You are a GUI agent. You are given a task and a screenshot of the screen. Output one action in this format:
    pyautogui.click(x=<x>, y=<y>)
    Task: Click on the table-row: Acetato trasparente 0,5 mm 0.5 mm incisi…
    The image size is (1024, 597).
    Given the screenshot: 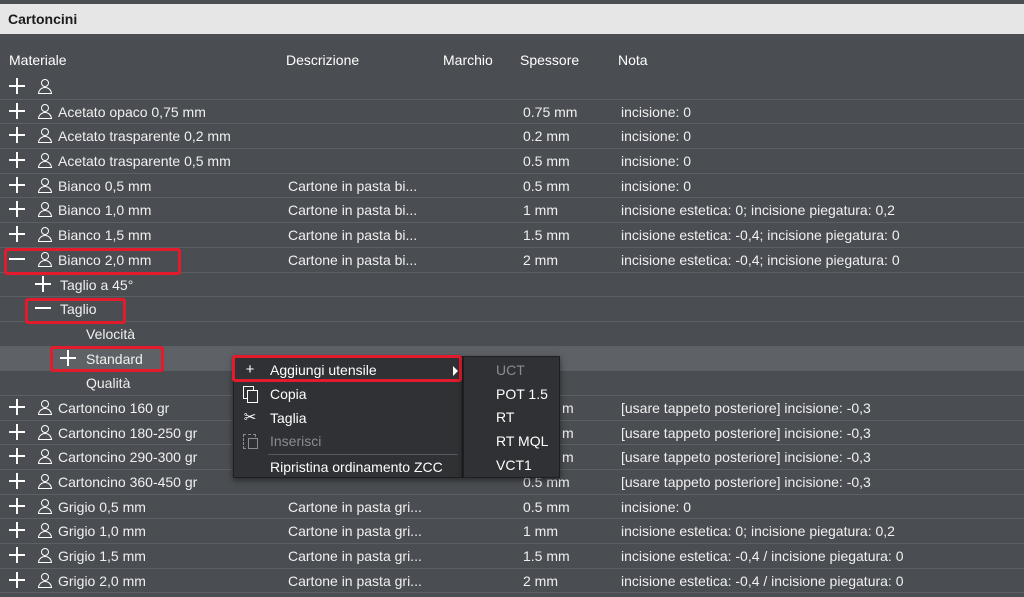 What is the action you would take?
    pyautogui.click(x=512, y=161)
    